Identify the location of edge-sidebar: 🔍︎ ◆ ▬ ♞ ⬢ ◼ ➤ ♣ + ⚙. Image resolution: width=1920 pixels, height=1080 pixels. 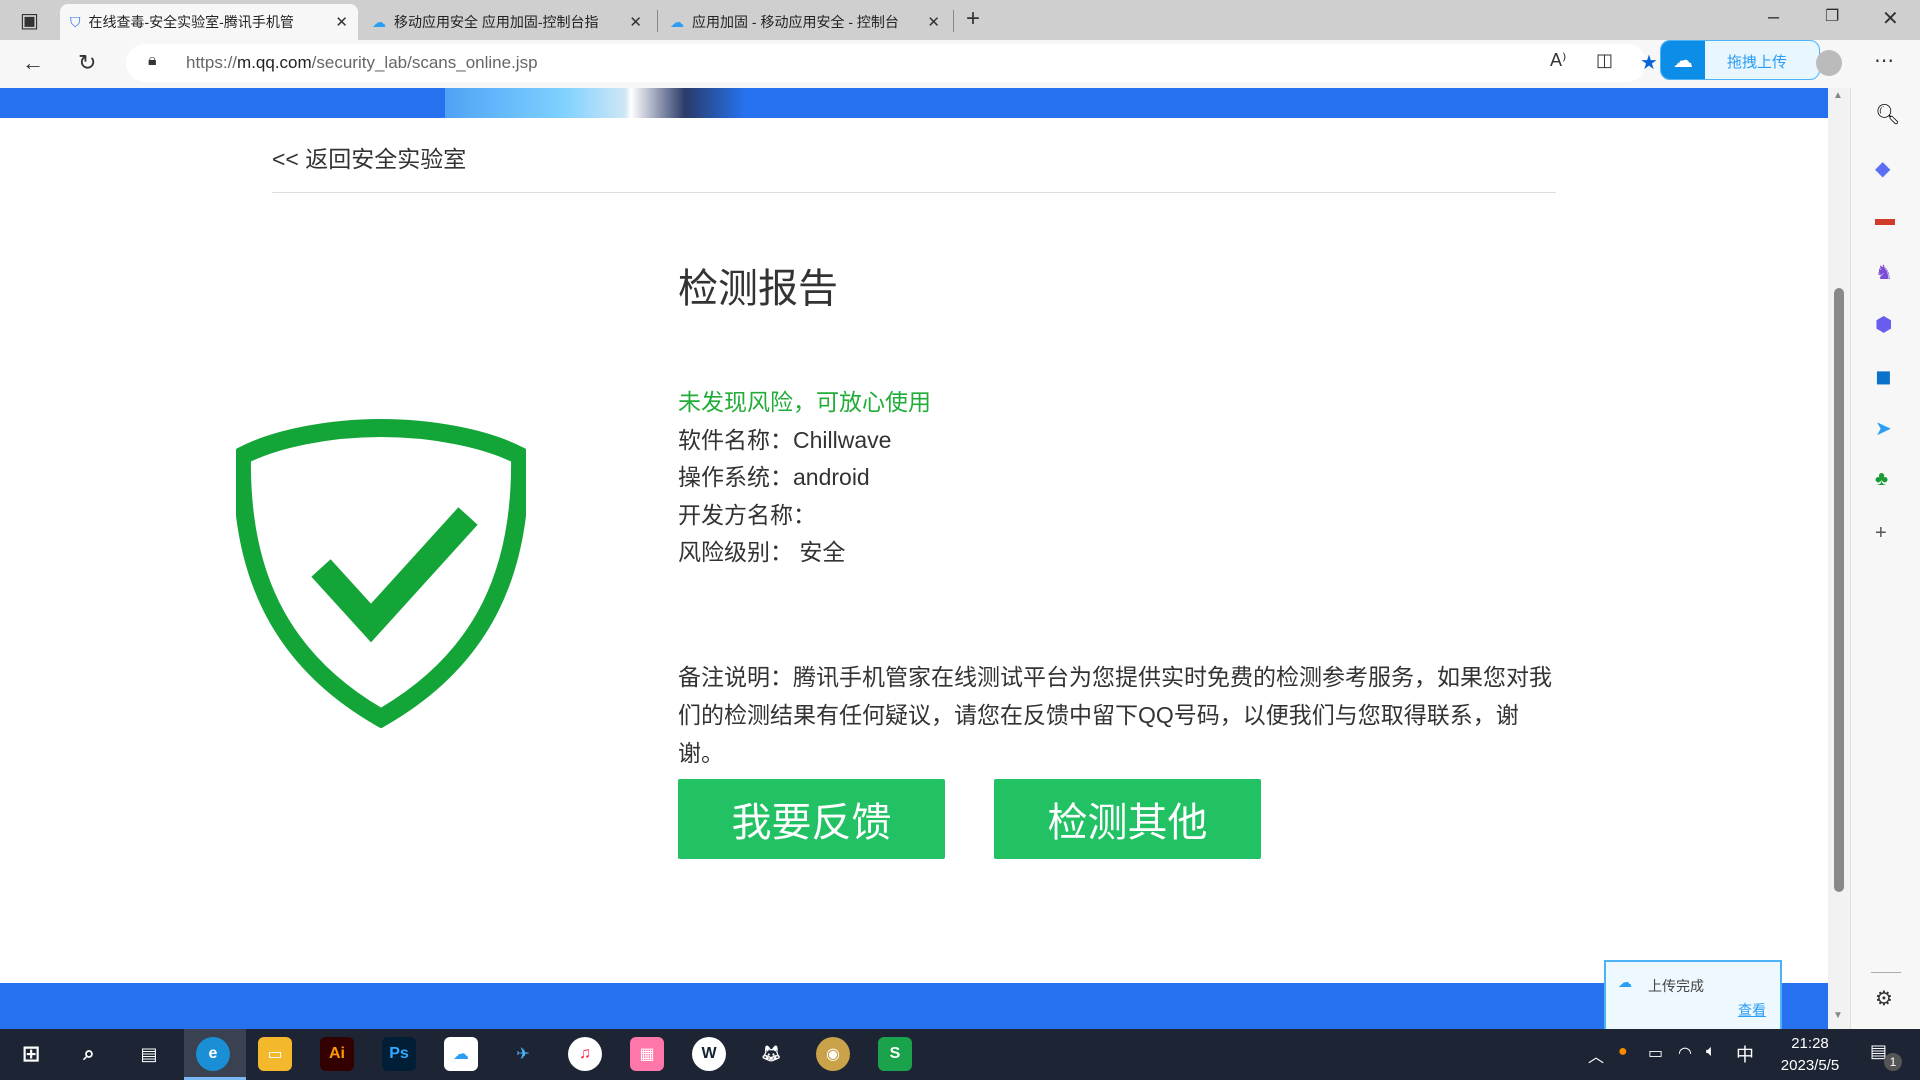
(1885, 558).